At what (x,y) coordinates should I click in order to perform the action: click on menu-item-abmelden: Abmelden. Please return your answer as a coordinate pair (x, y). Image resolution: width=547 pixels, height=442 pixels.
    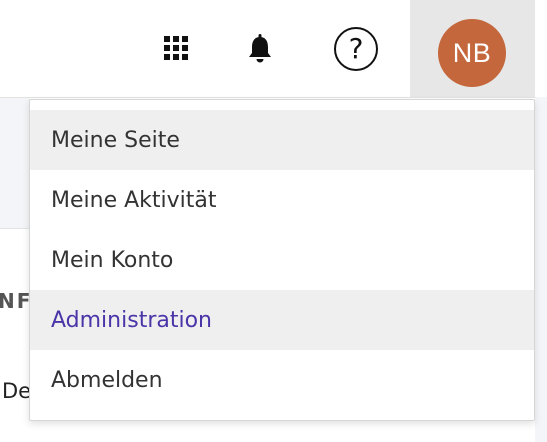
    Looking at the image, I should click on (282, 380).